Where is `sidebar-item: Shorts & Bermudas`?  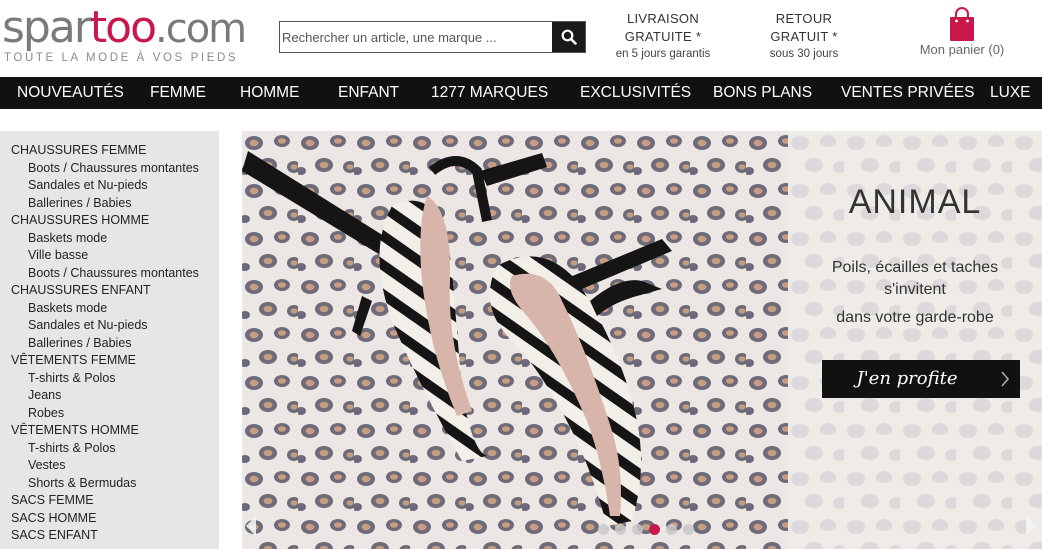 sidebar-item: Shorts & Bermudas is located at coordinates (109, 484).